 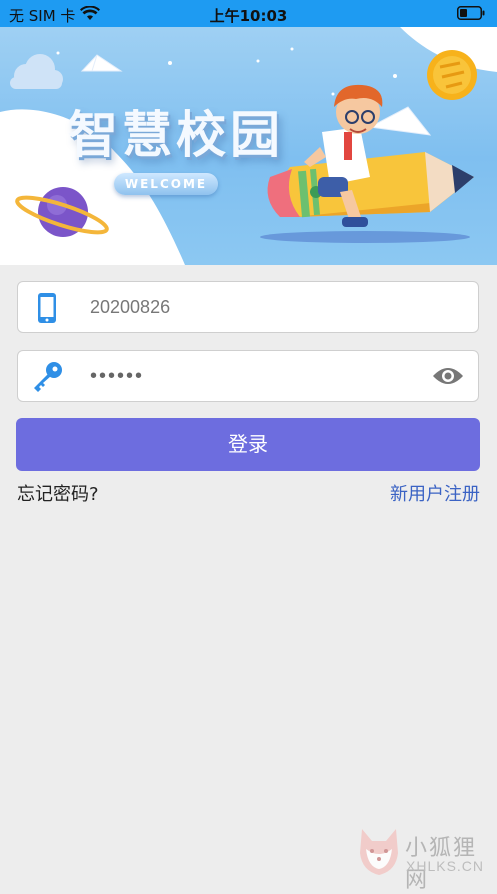 I want to click on status-bar: 无 SIM 卡 上午10:03, so click(x=248, y=13).